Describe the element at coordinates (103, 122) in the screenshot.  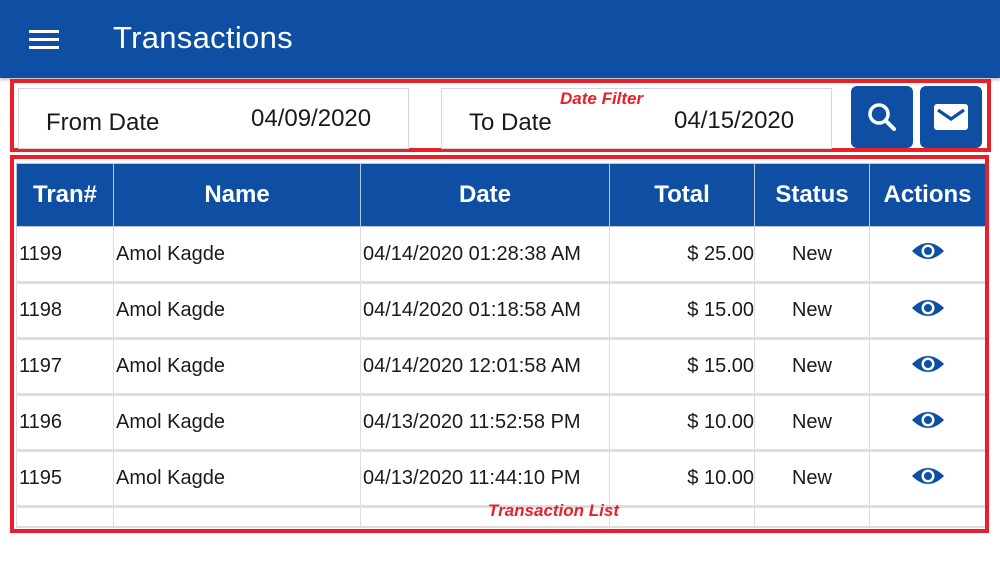
I see `from-date-label: From Date` at that location.